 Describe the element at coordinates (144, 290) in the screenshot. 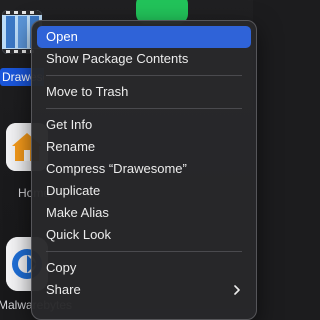

I see `menu-item-share: Share` at that location.